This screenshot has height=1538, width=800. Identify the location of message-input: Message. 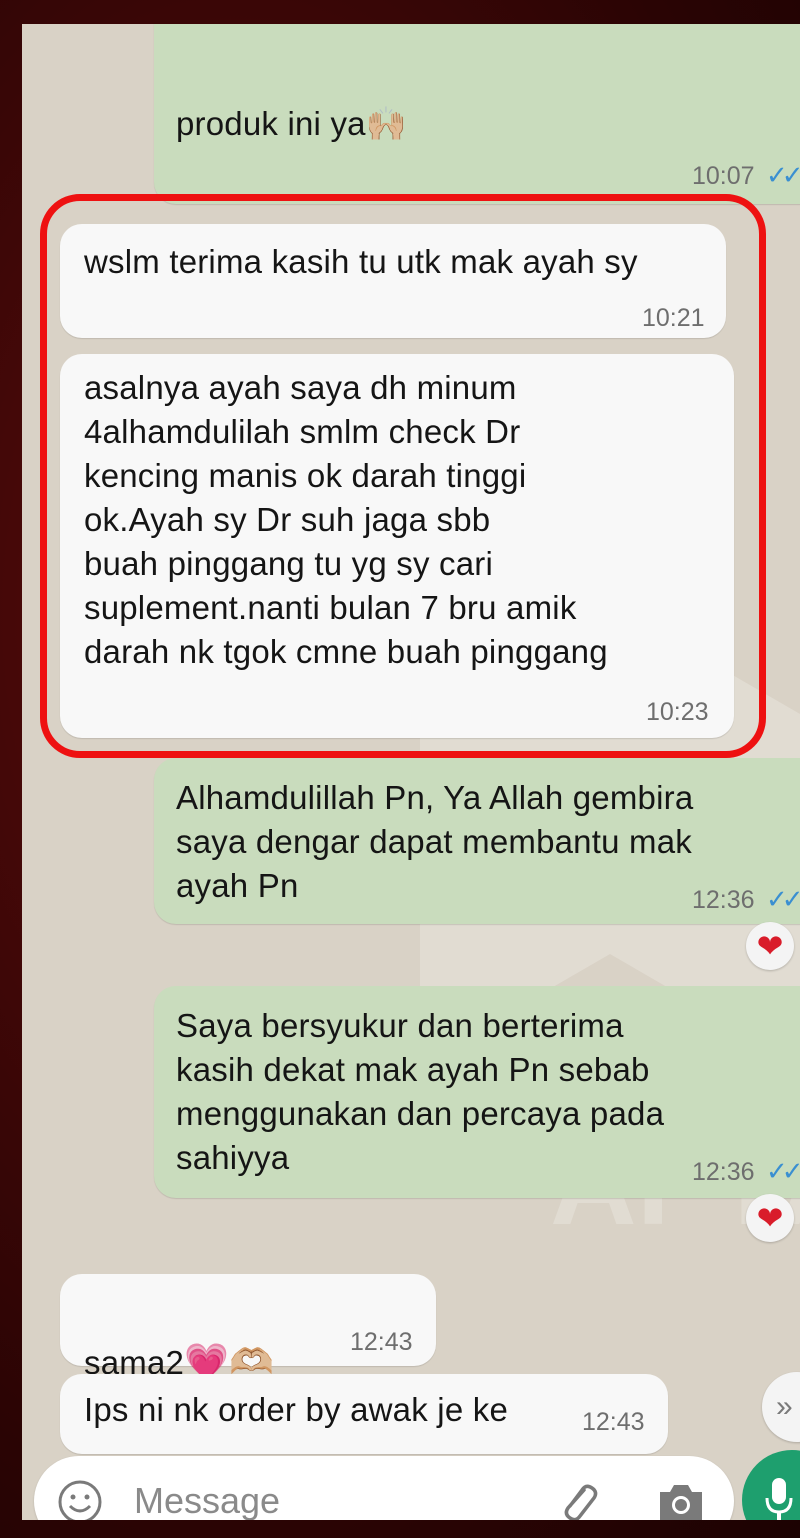
(207, 1500).